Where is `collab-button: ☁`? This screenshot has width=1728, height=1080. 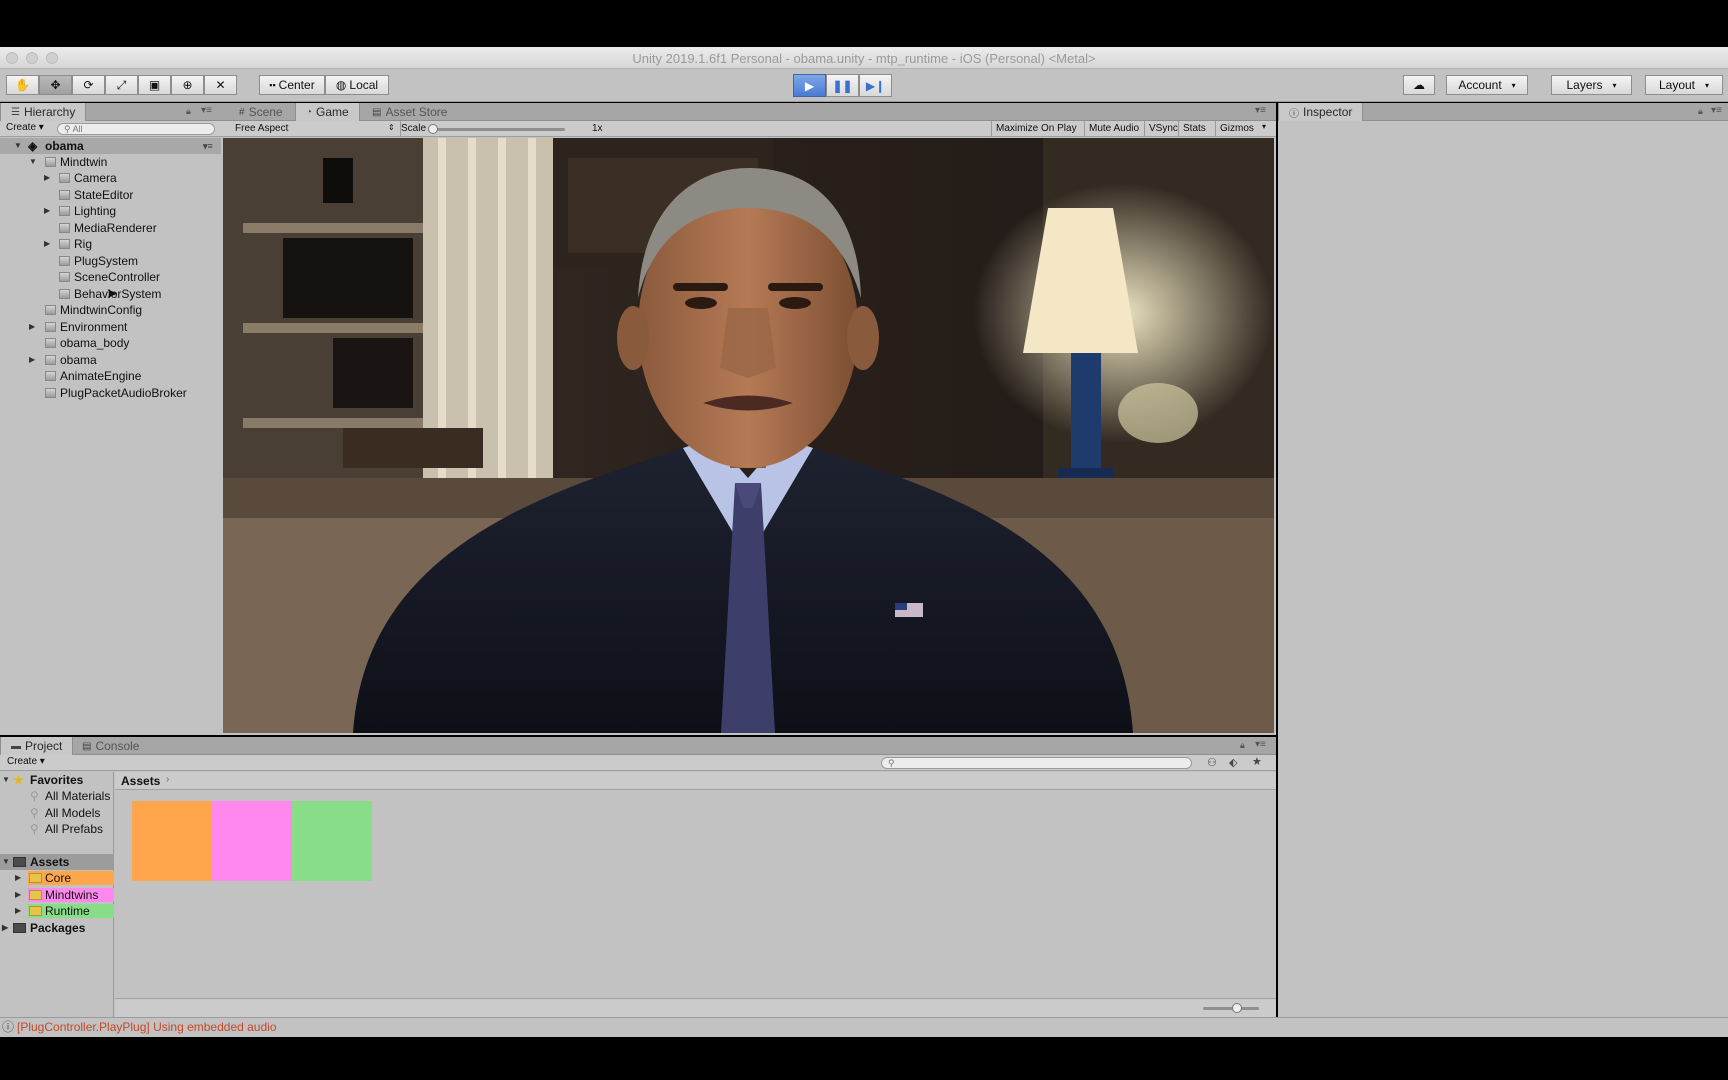 collab-button: ☁ is located at coordinates (1419, 85).